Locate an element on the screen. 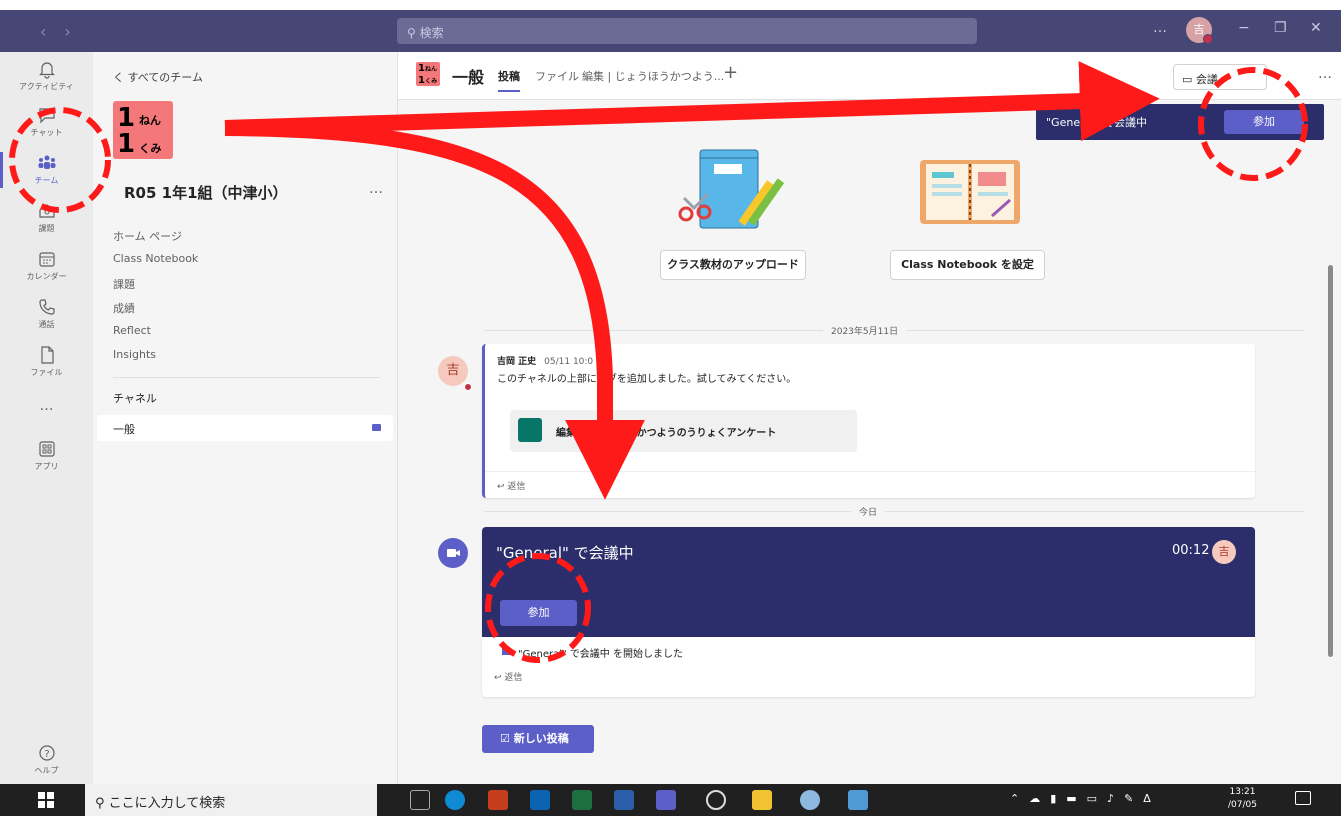 This screenshot has height=816, width=1341. restore-button: ❐ is located at coordinates (1280, 28).